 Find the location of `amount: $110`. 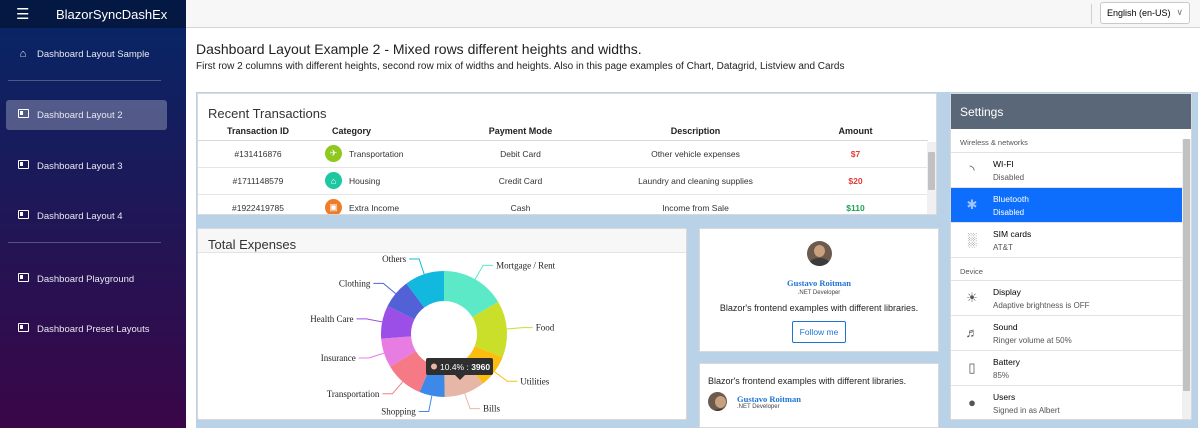

amount: $110 is located at coordinates (855, 204).